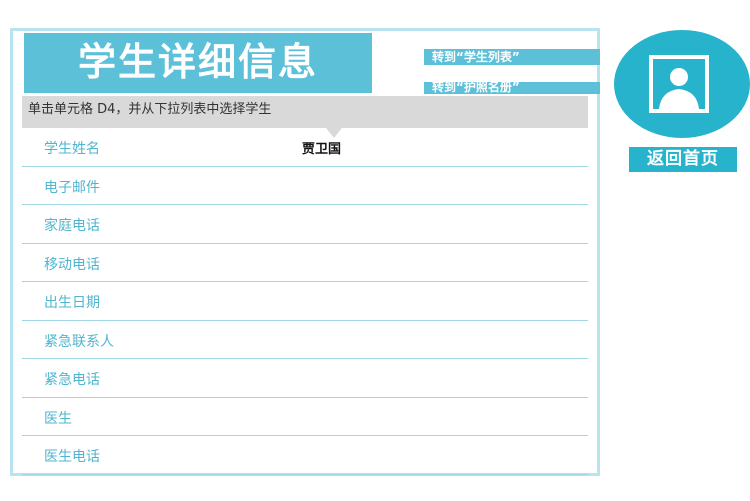 Image resolution: width=750 pixels, height=501 pixels. Describe the element at coordinates (58, 418) in the screenshot. I see `row-label: 医生` at that location.